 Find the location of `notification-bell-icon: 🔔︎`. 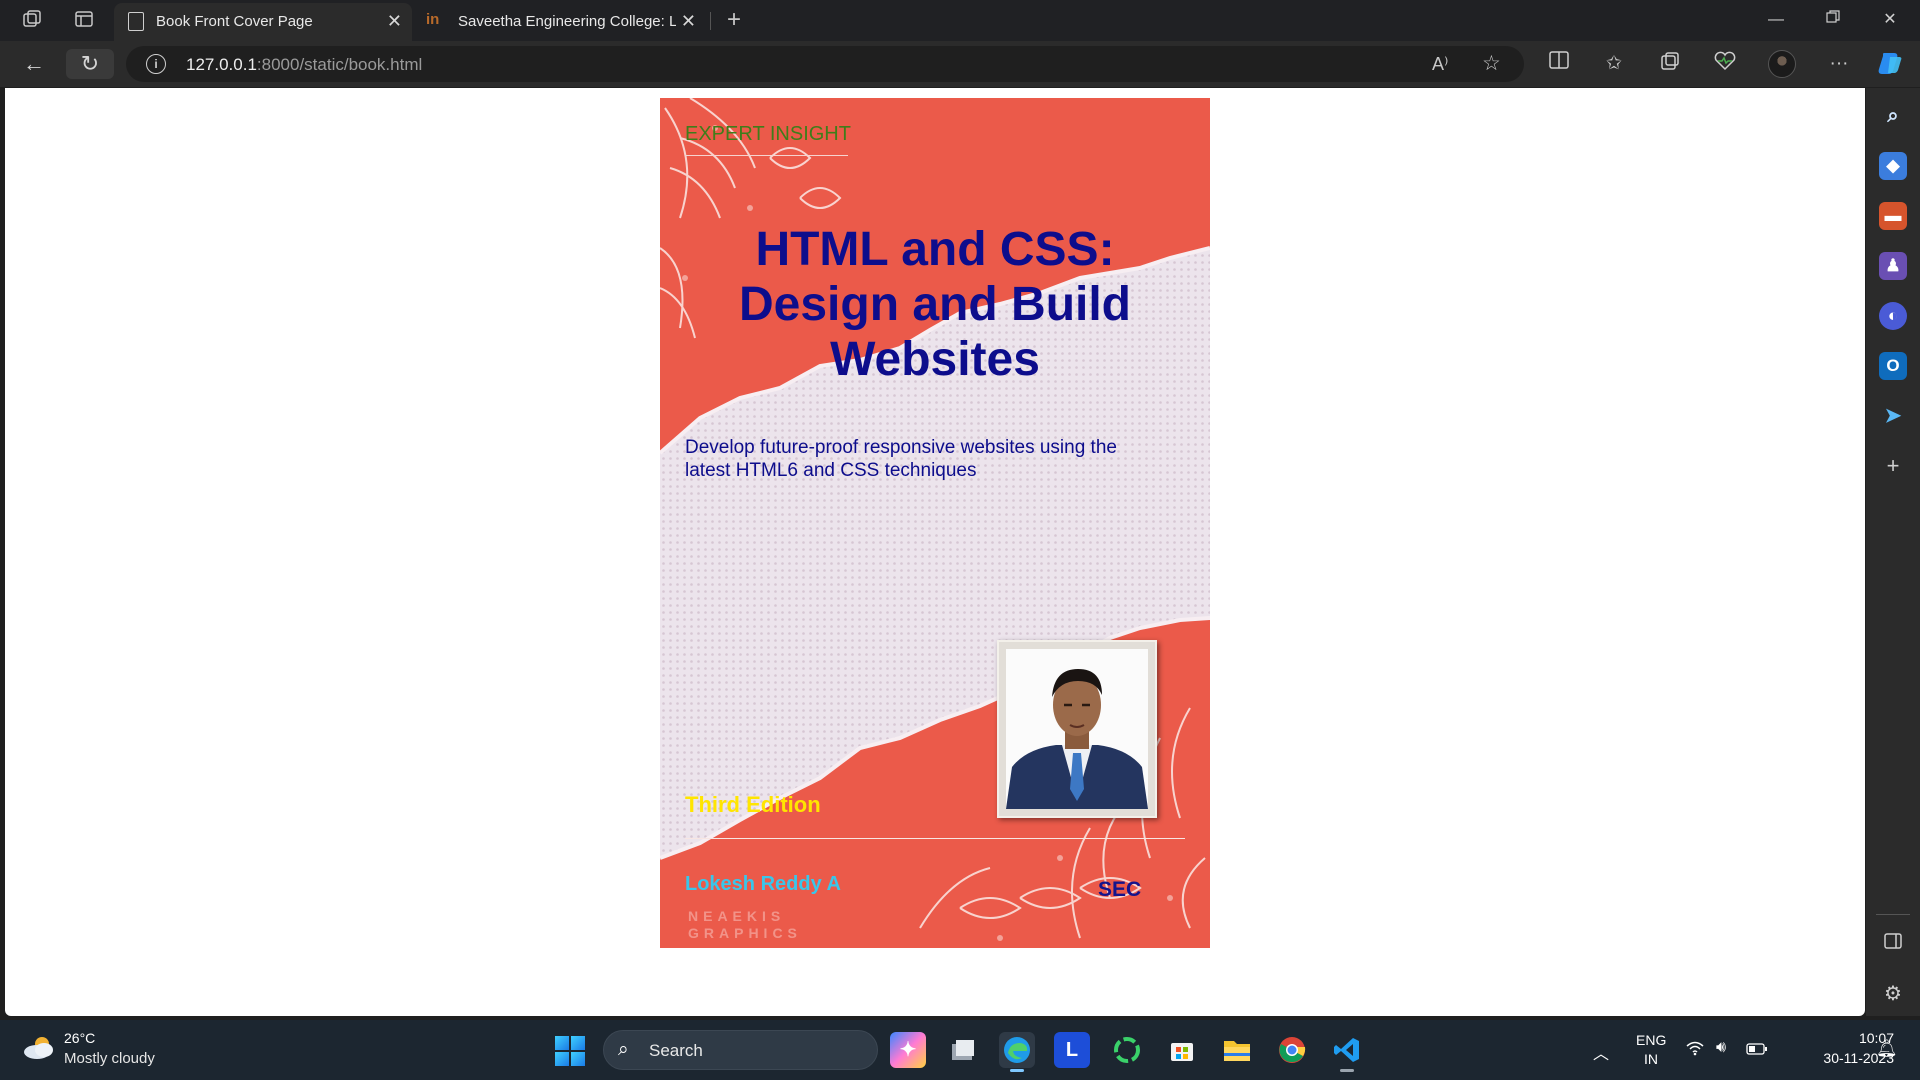

notification-bell-icon: 🔔︎ is located at coordinates (1887, 1049).